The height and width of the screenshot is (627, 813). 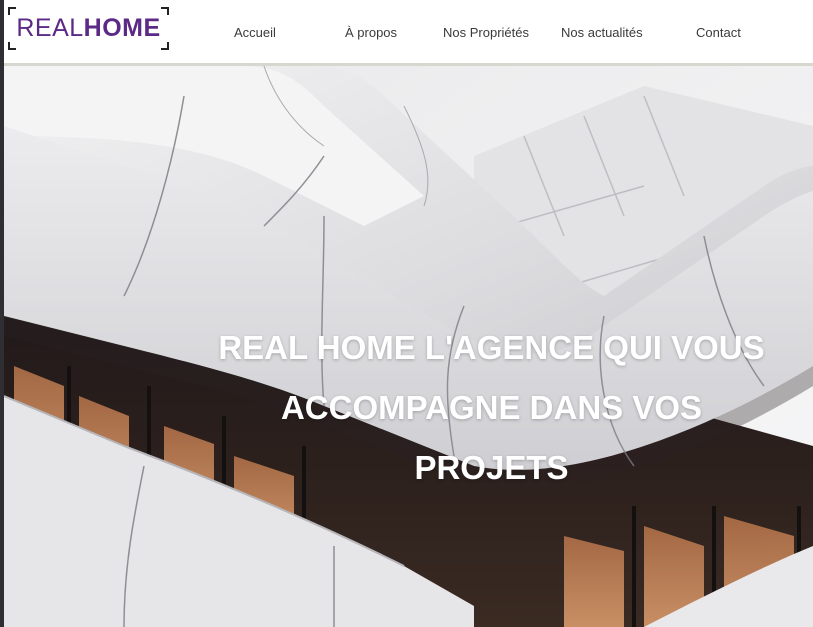 I want to click on hero-title-line: PROJETS, so click(x=491, y=467).